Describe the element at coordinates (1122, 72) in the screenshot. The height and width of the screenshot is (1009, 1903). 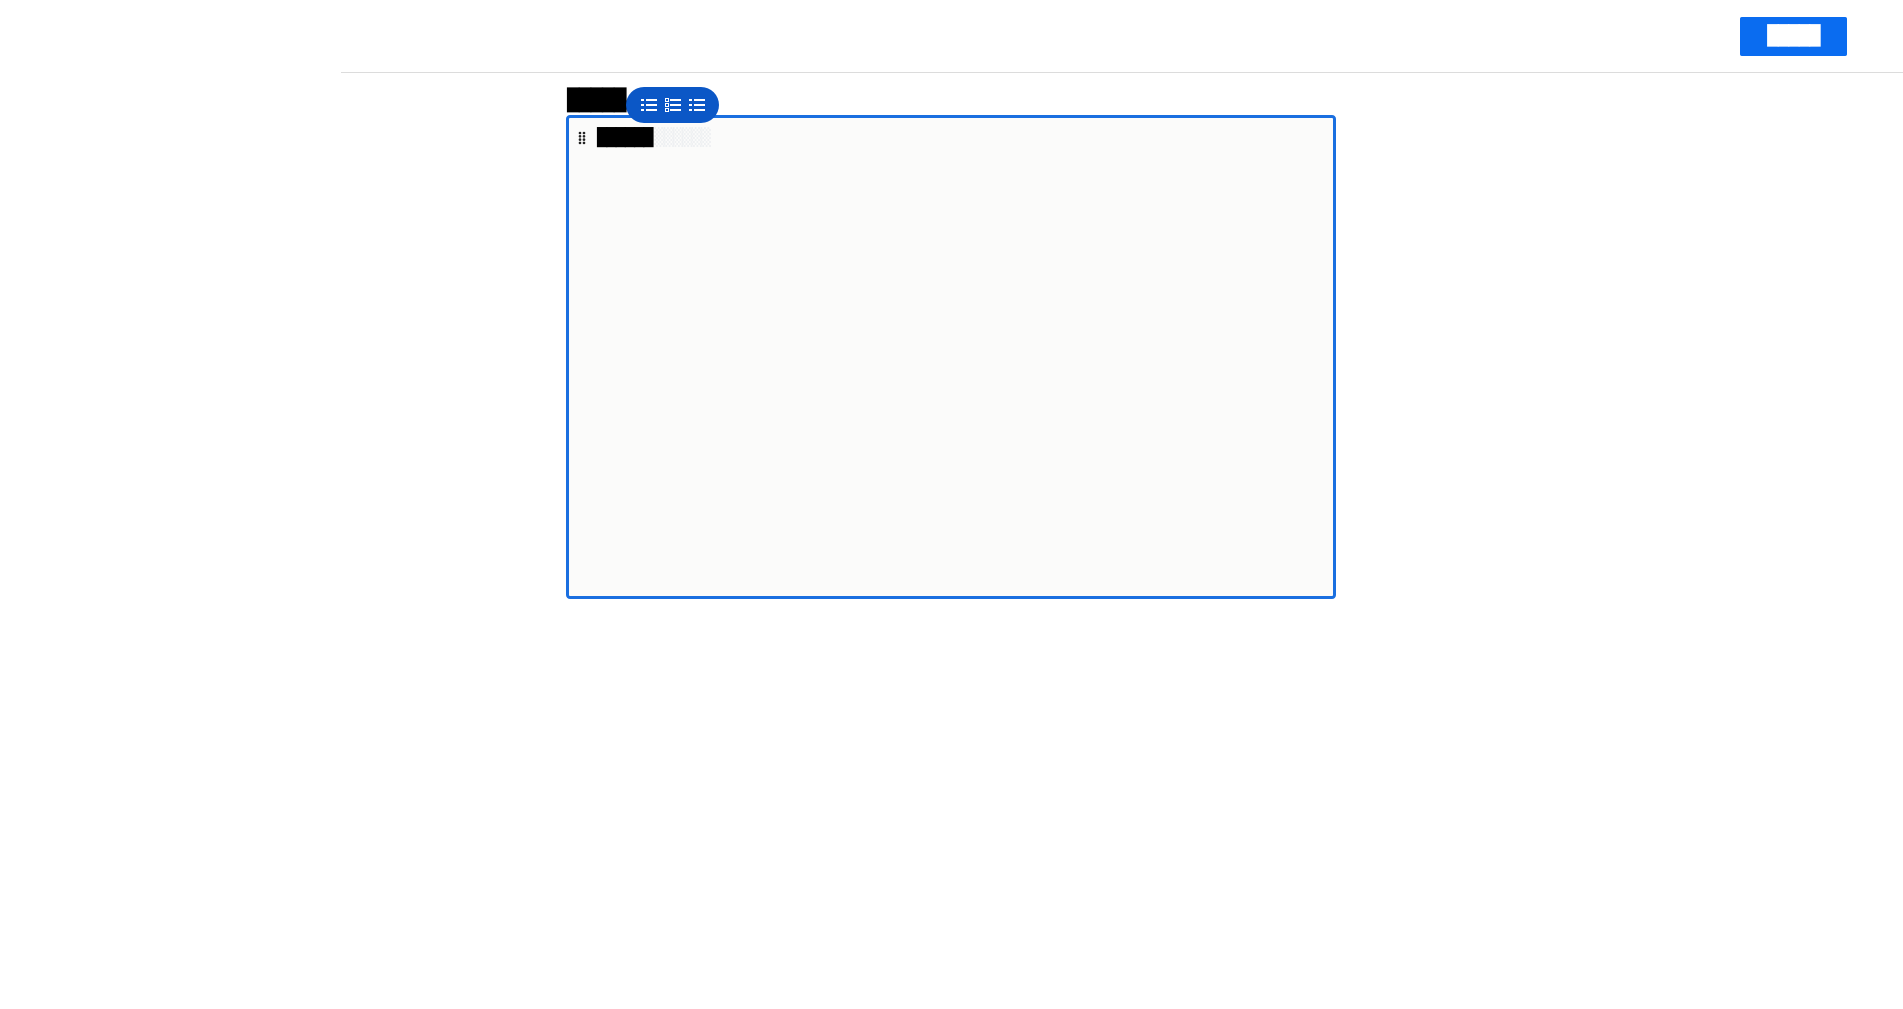
I see `top-bar-divider` at that location.